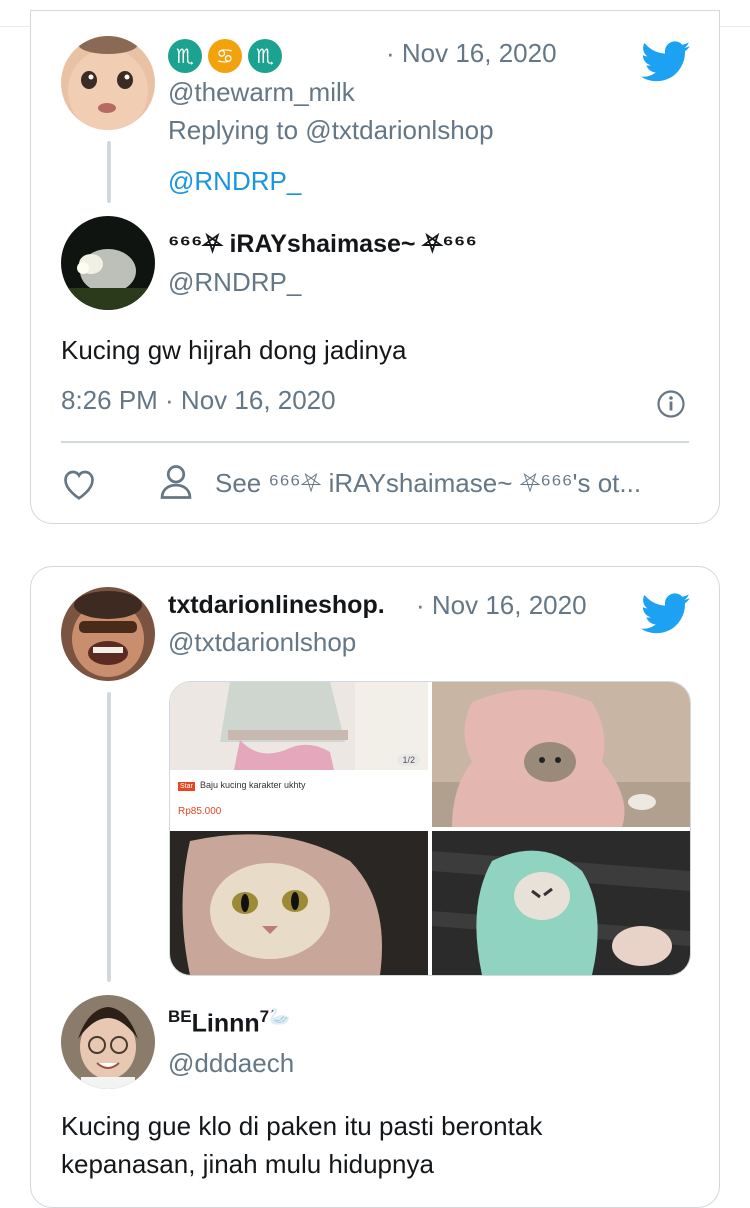  What do you see at coordinates (186, 786) in the screenshot?
I see `store-badge: Star` at bounding box center [186, 786].